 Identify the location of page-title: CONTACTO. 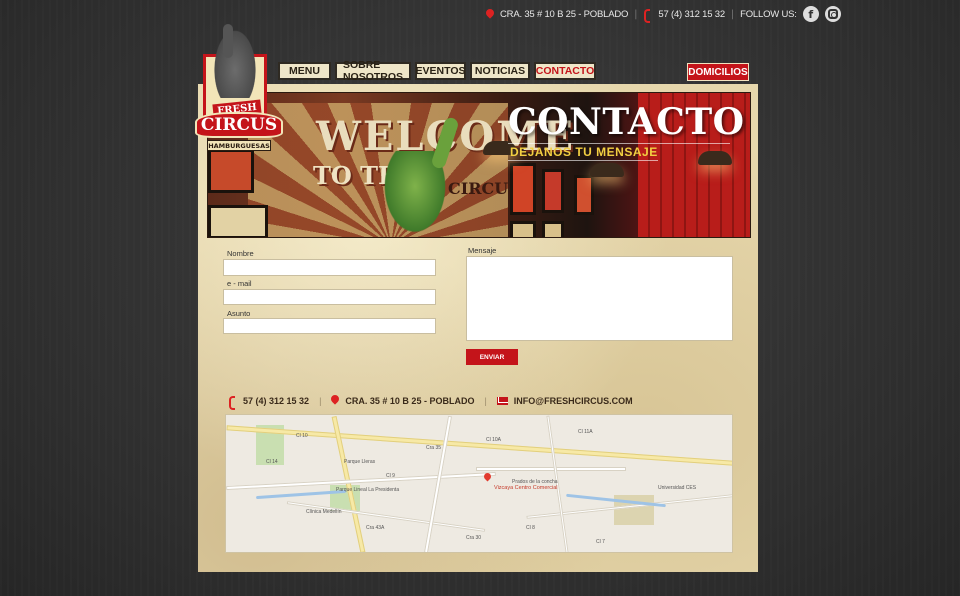
(626, 122).